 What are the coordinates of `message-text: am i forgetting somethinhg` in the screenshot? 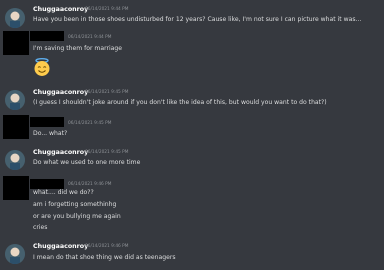 It's located at (75, 204).